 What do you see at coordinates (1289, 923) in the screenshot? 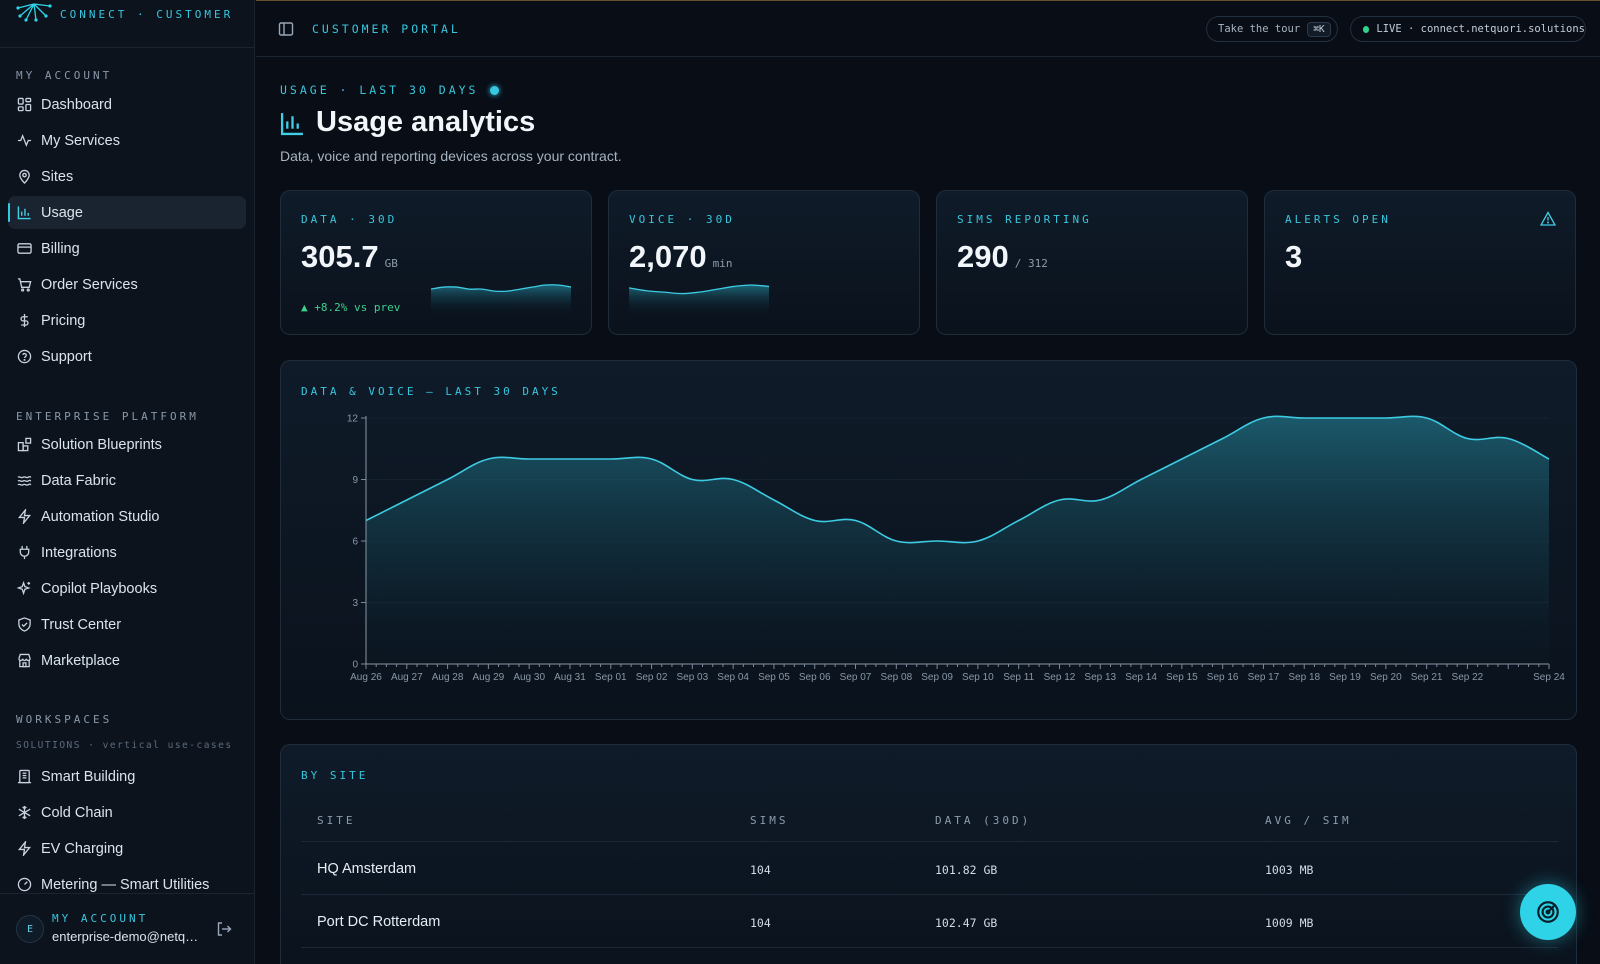
I see `site-avg: 1009 MB` at bounding box center [1289, 923].